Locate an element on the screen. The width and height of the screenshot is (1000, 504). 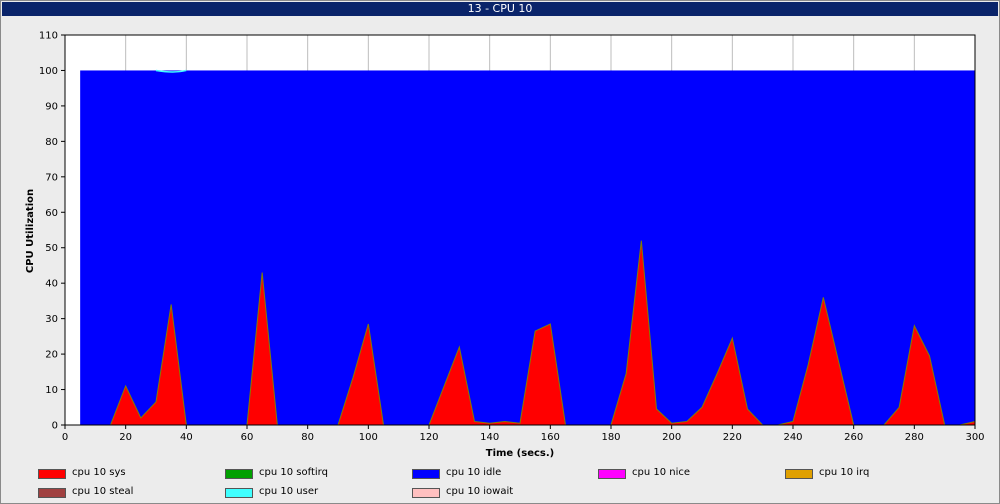
legend-label: cpu 10 idle is located at coordinates (474, 472).